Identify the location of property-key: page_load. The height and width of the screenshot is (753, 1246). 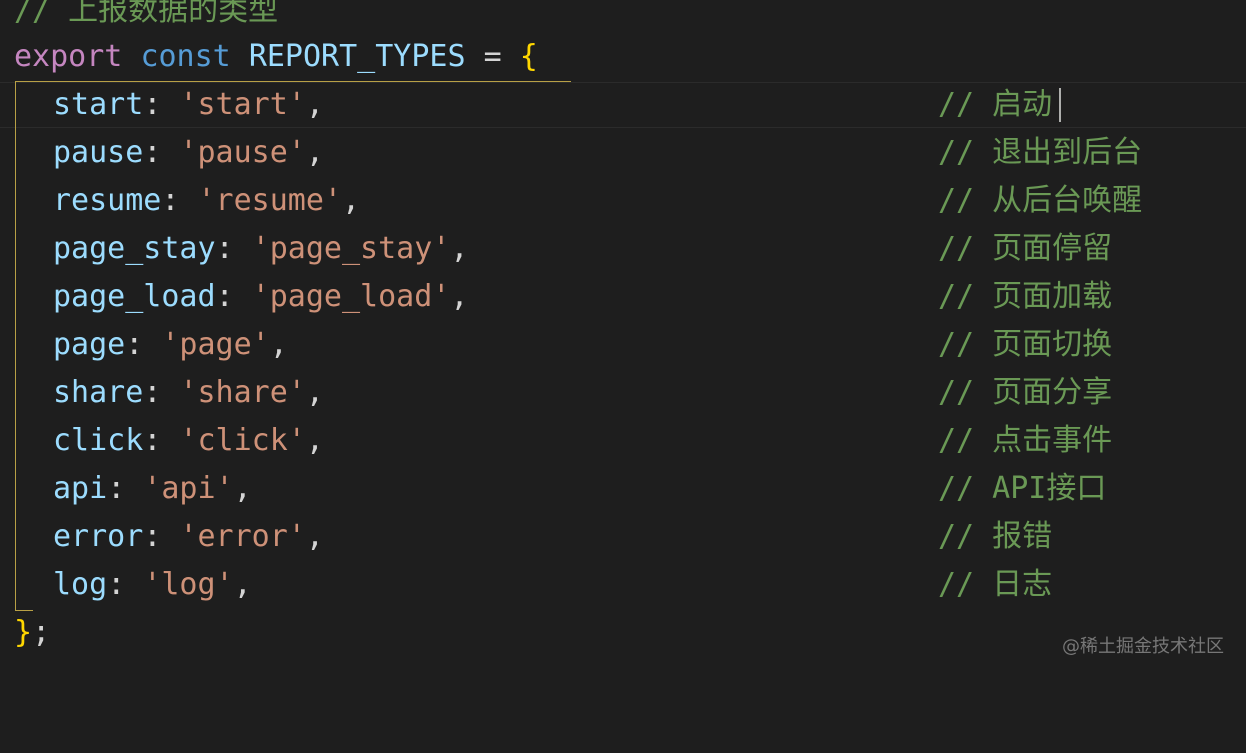
(134, 296).